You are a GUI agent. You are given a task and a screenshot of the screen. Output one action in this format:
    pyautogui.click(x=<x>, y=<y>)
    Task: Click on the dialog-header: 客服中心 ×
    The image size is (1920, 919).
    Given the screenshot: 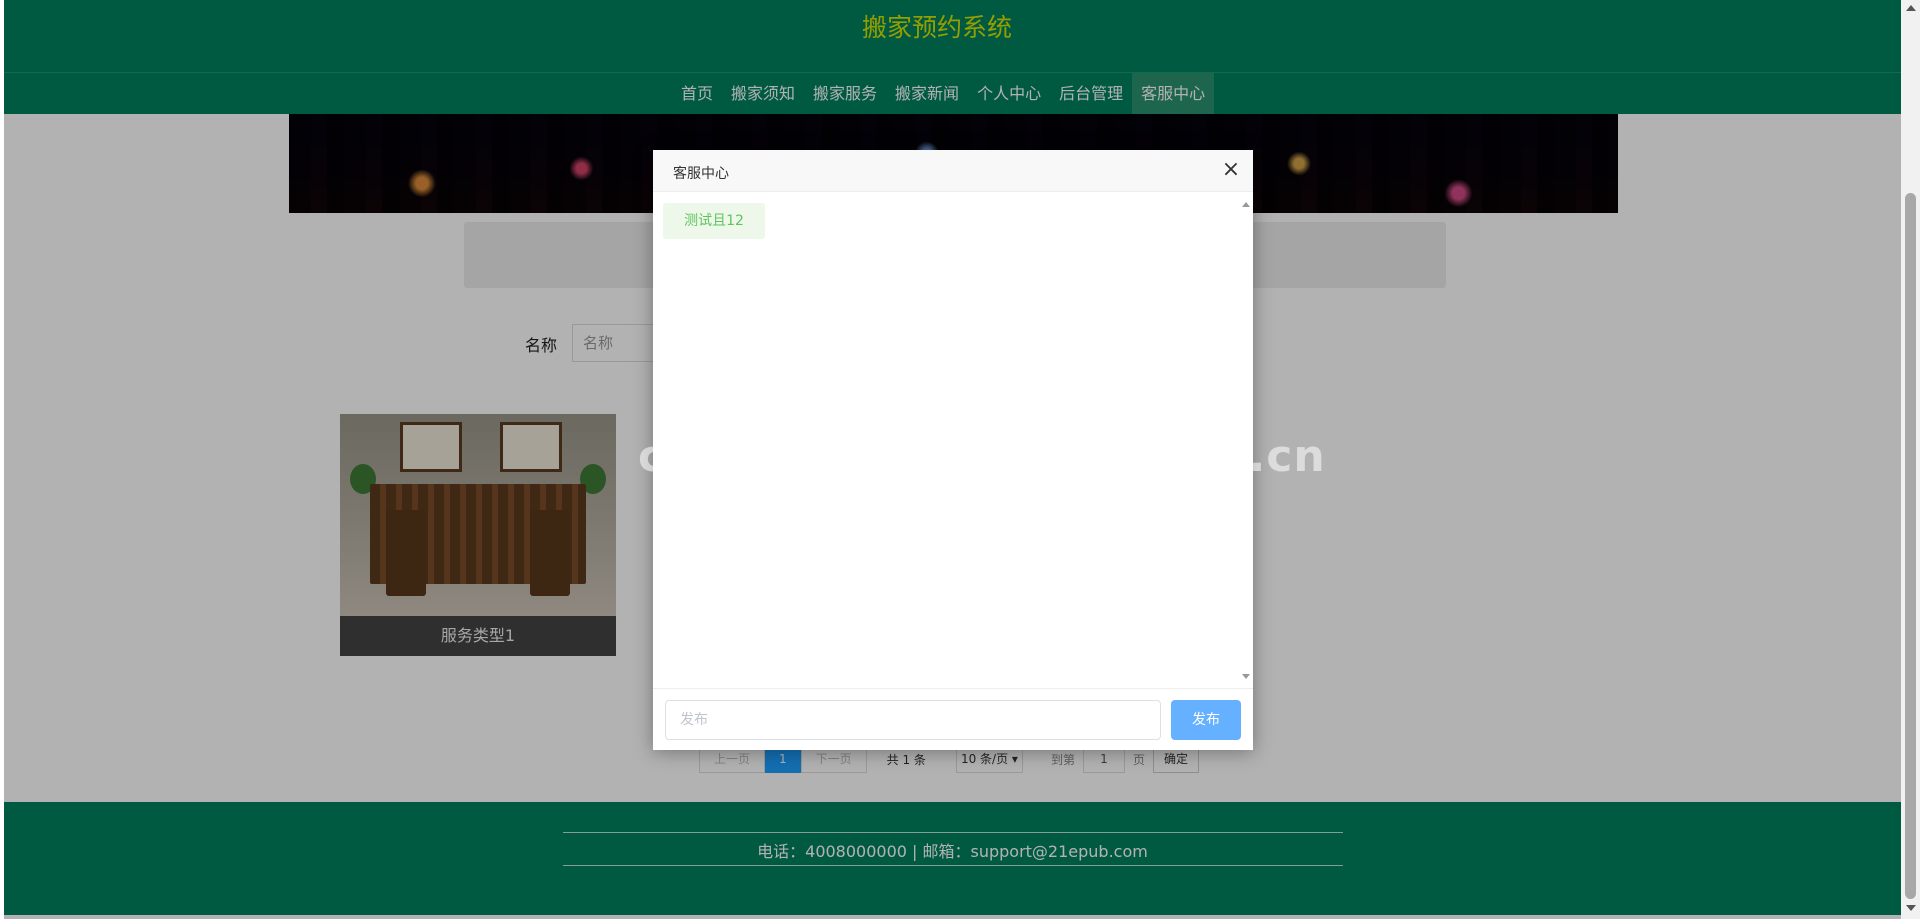 What is the action you would take?
    pyautogui.click(x=953, y=171)
    